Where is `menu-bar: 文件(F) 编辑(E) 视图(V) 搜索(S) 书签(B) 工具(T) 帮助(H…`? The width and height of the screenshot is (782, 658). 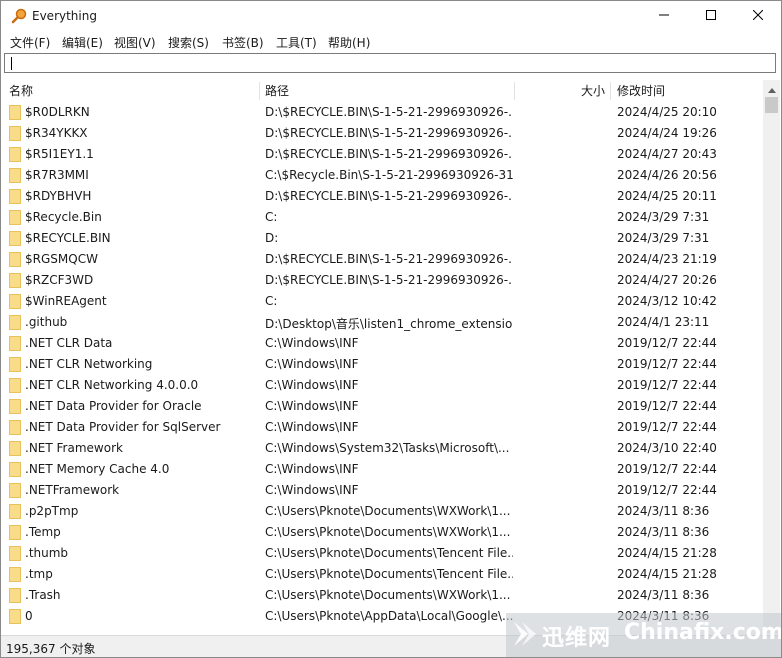
menu-bar: 文件(F) 编辑(E) 视图(V) 搜索(S) 书签(B) 工具(T) 帮助(H… is located at coordinates (391, 41).